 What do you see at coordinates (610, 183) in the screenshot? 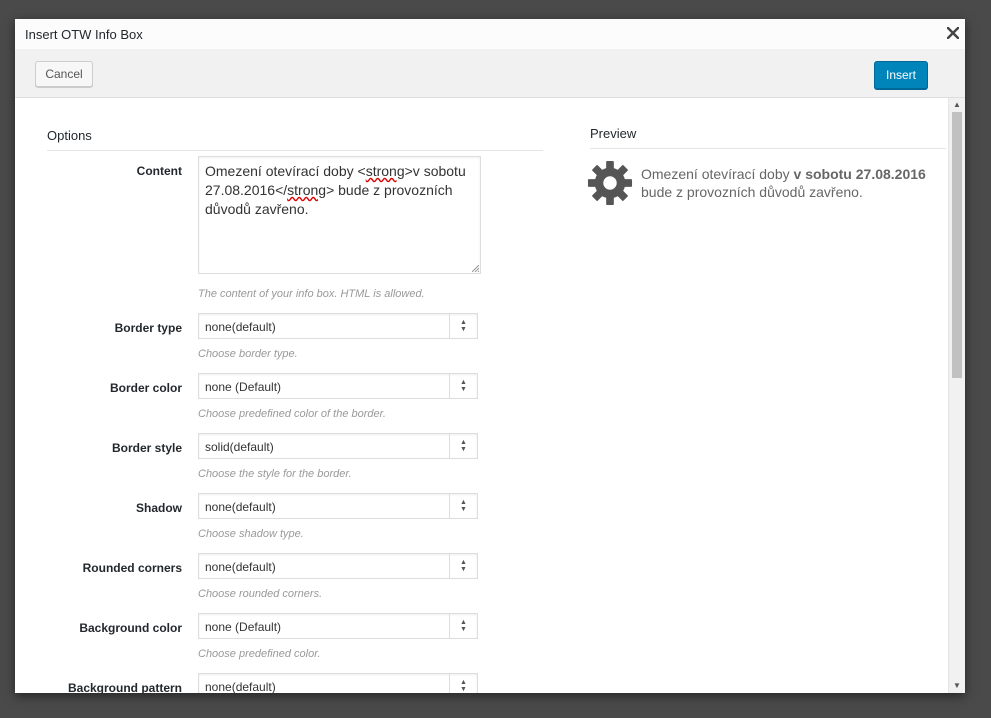
I see `gear-icon` at bounding box center [610, 183].